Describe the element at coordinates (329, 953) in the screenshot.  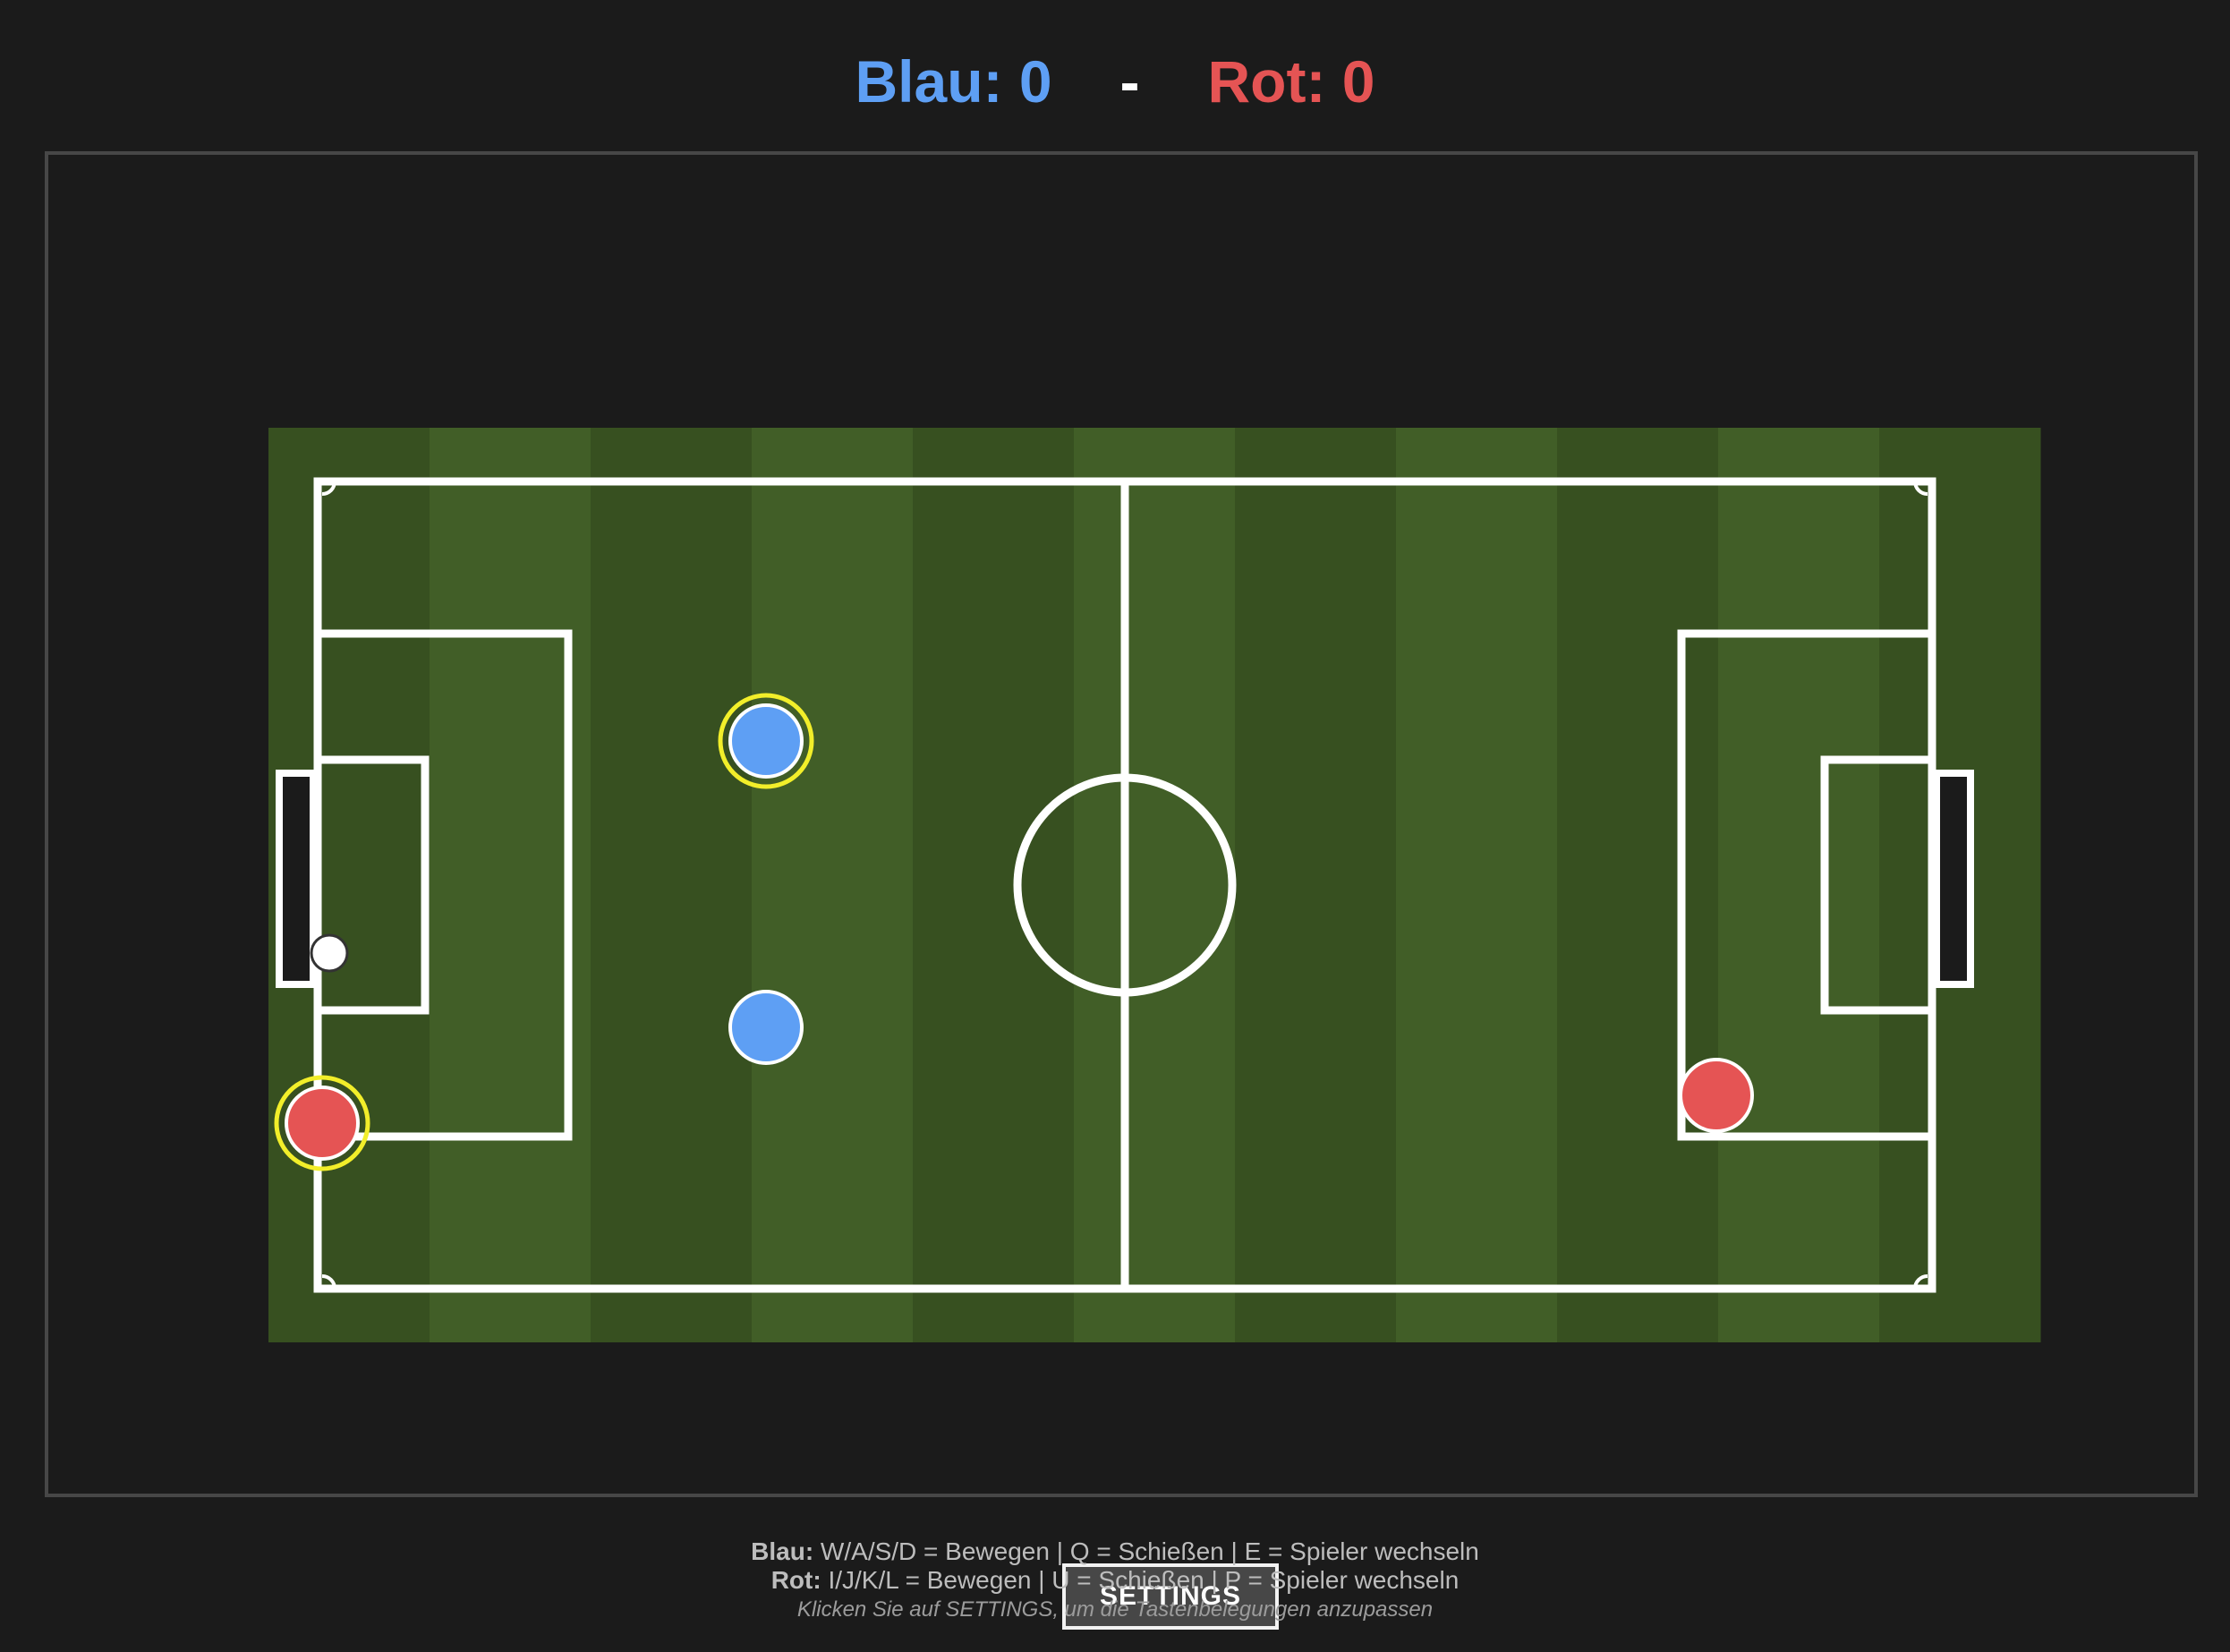
I see `ball` at that location.